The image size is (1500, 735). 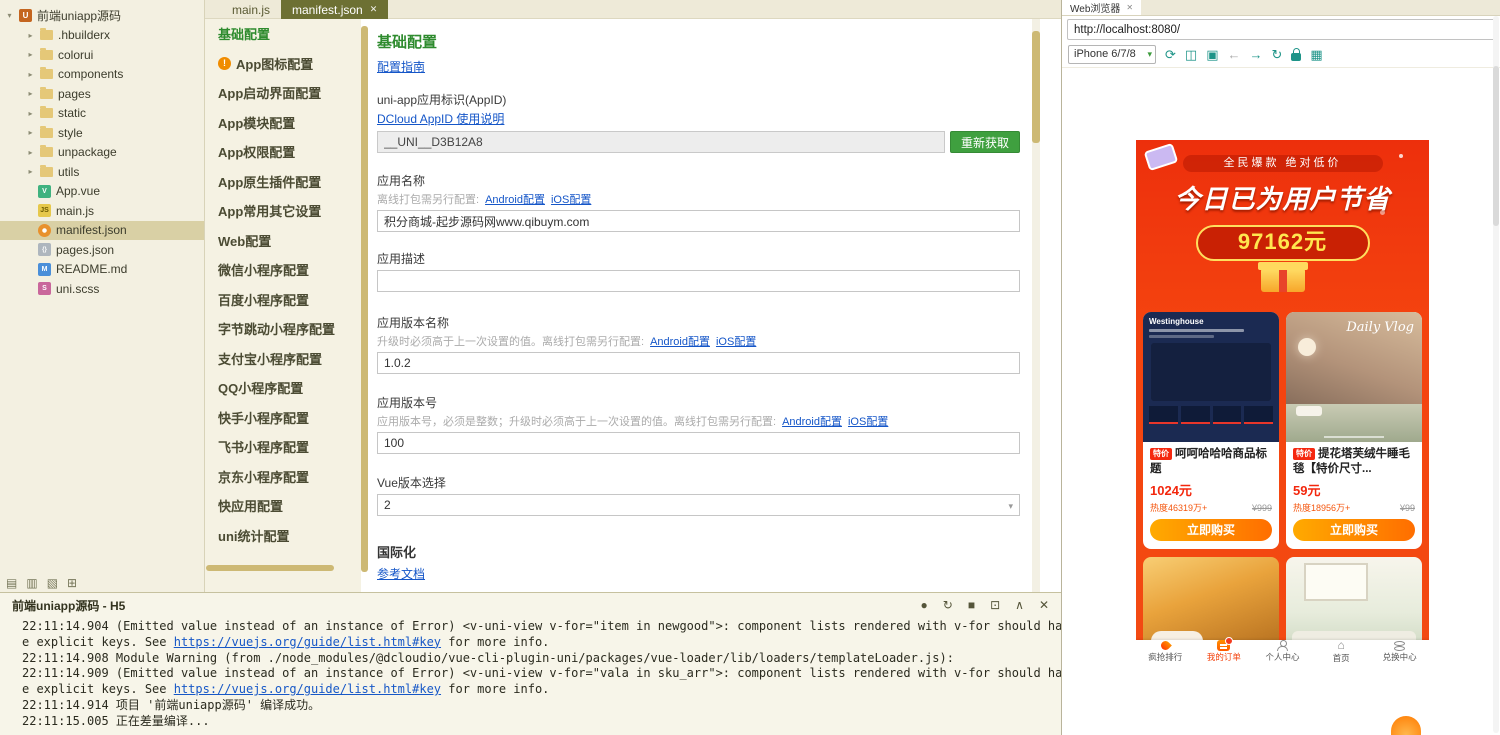 I want to click on browser-scrollbar-handle, so click(x=1496, y=146).